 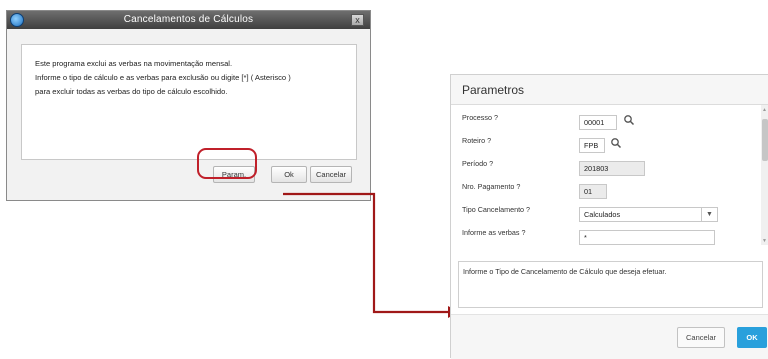 What do you see at coordinates (709, 214) in the screenshot?
I see `chevron-down-icon: ▼` at bounding box center [709, 214].